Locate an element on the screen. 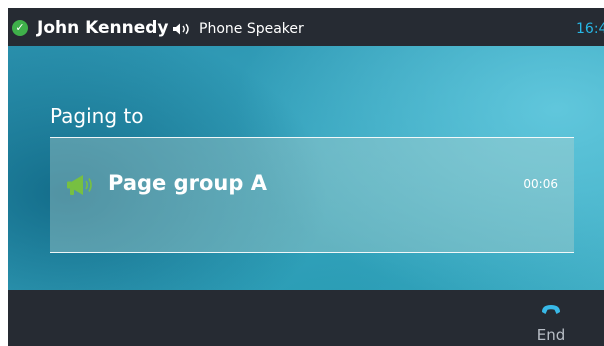 The width and height of the screenshot is (604, 346). end-softkey-label: End is located at coordinates (551, 335).